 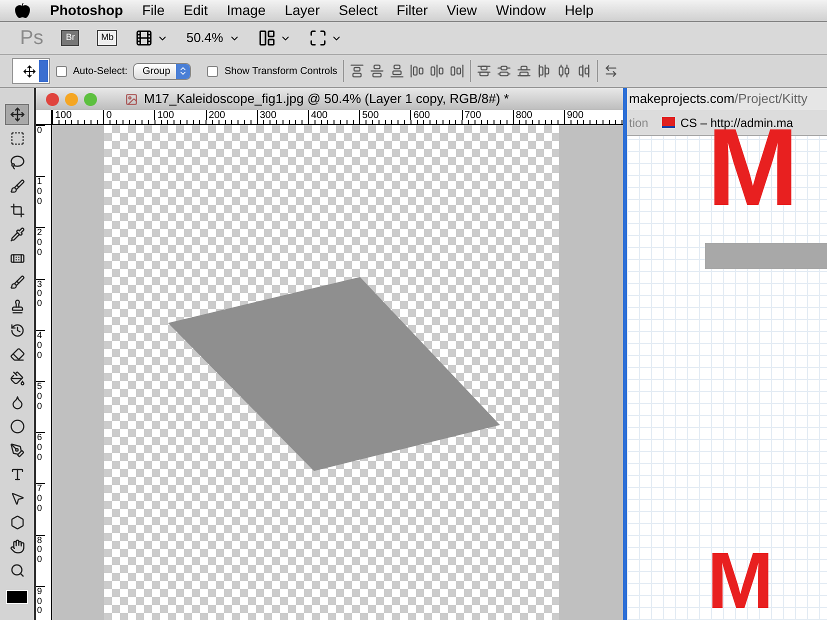 What do you see at coordinates (771, 99) in the screenshot?
I see `url-path: /Project/Kitty` at bounding box center [771, 99].